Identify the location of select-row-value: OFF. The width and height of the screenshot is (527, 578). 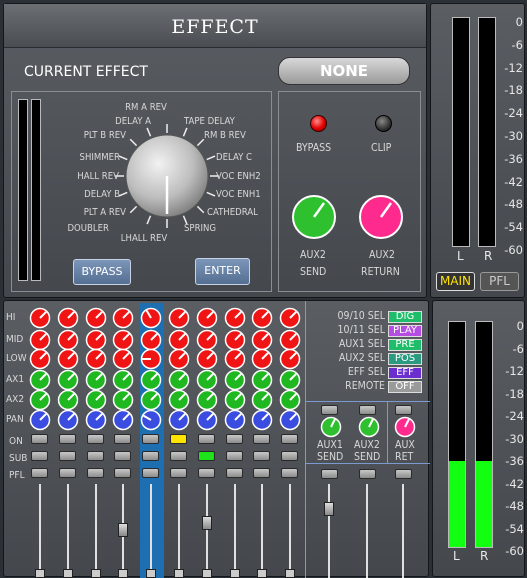
(405, 387).